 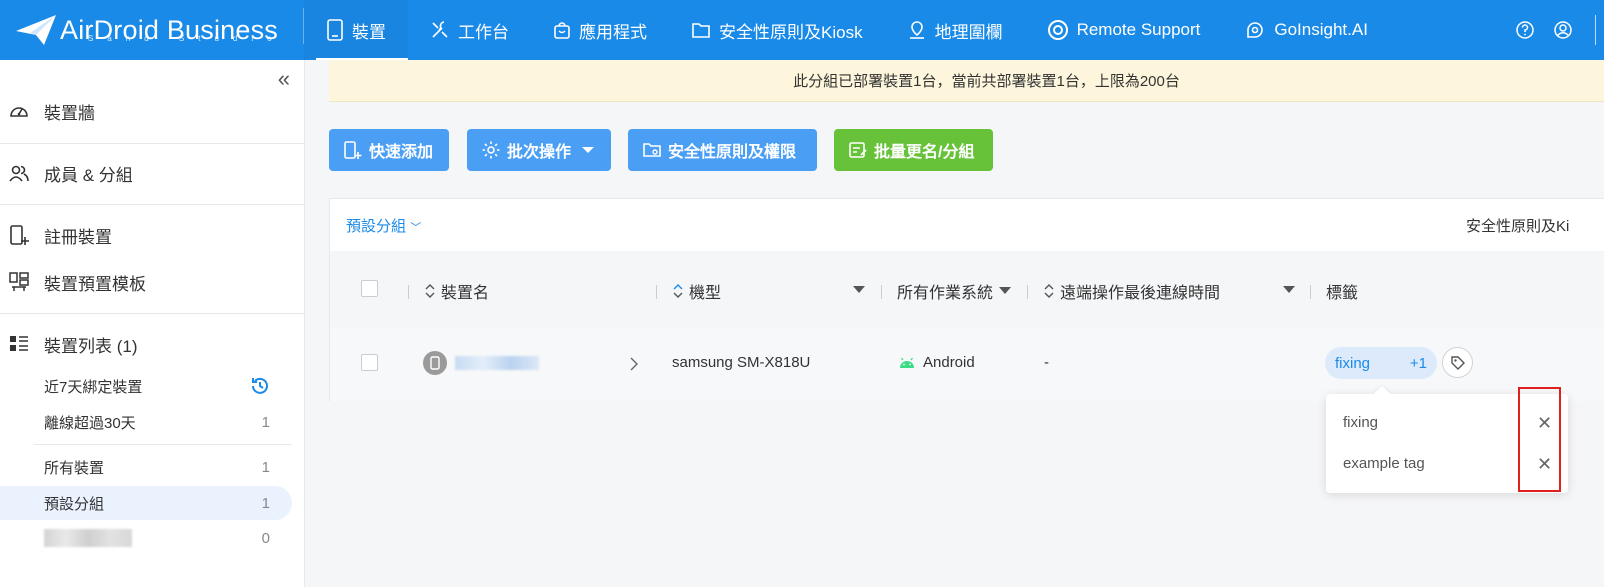 What do you see at coordinates (562, 30) in the screenshot?
I see `bag-icon` at bounding box center [562, 30].